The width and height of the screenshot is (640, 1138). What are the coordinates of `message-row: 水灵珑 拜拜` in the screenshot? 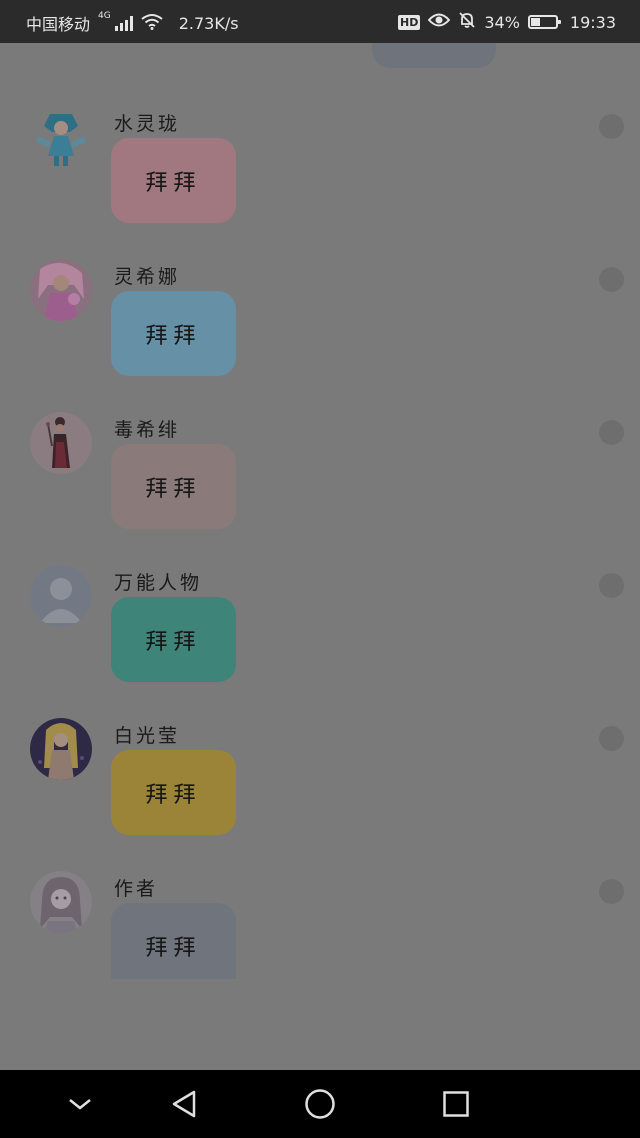 It's located at (320, 182).